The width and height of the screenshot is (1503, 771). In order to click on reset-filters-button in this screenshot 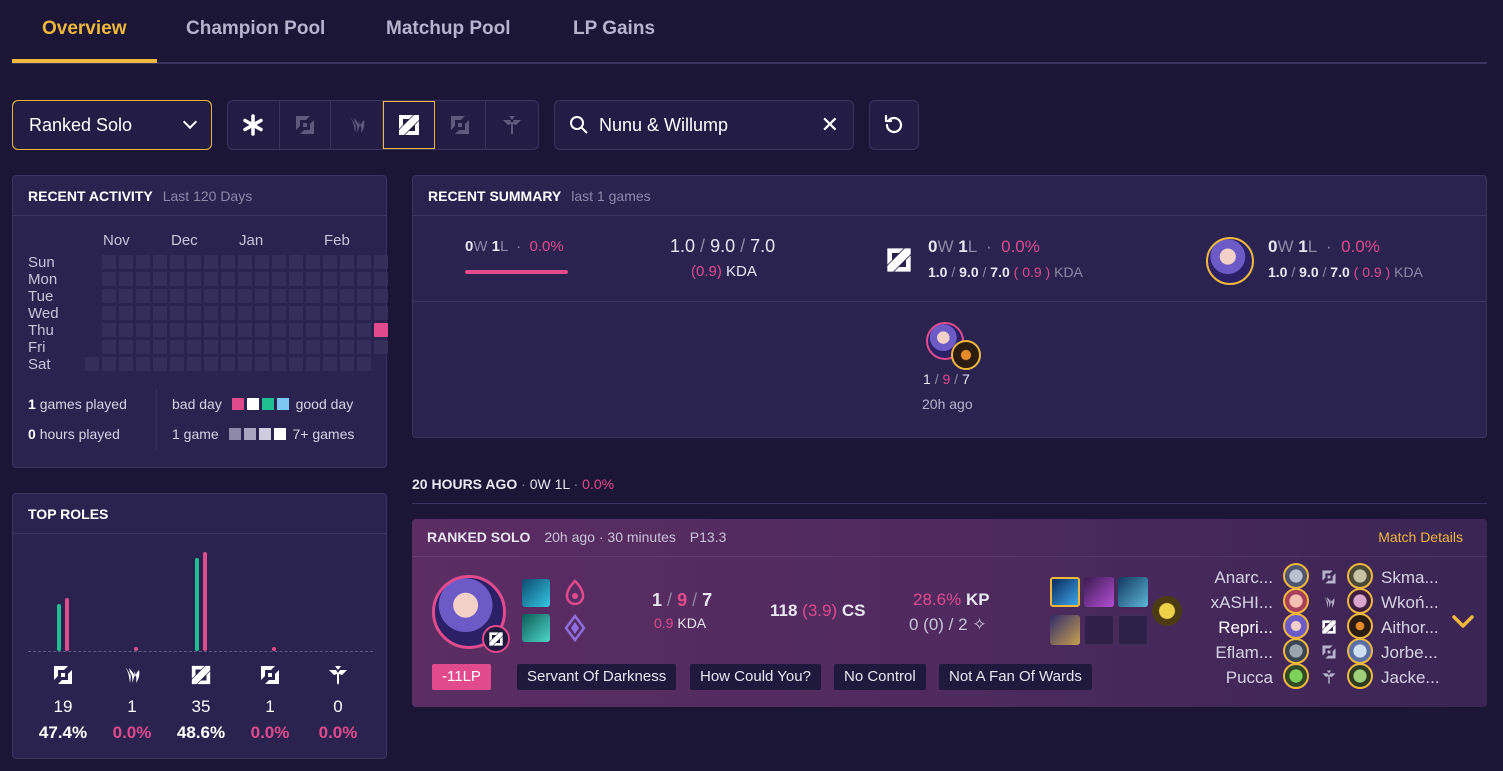, I will do `click(894, 125)`.